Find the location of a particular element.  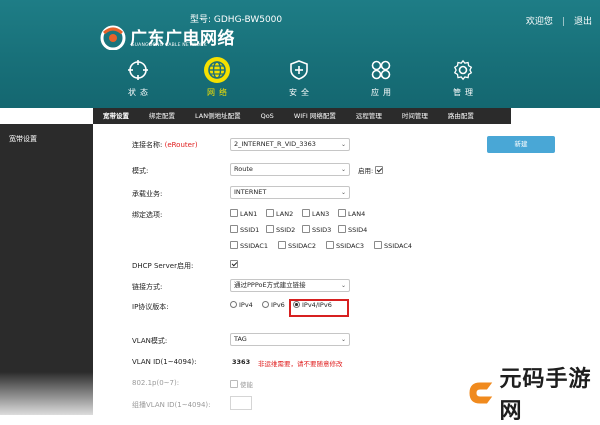

bind-lan2: LAN2 is located at coordinates (279, 213).